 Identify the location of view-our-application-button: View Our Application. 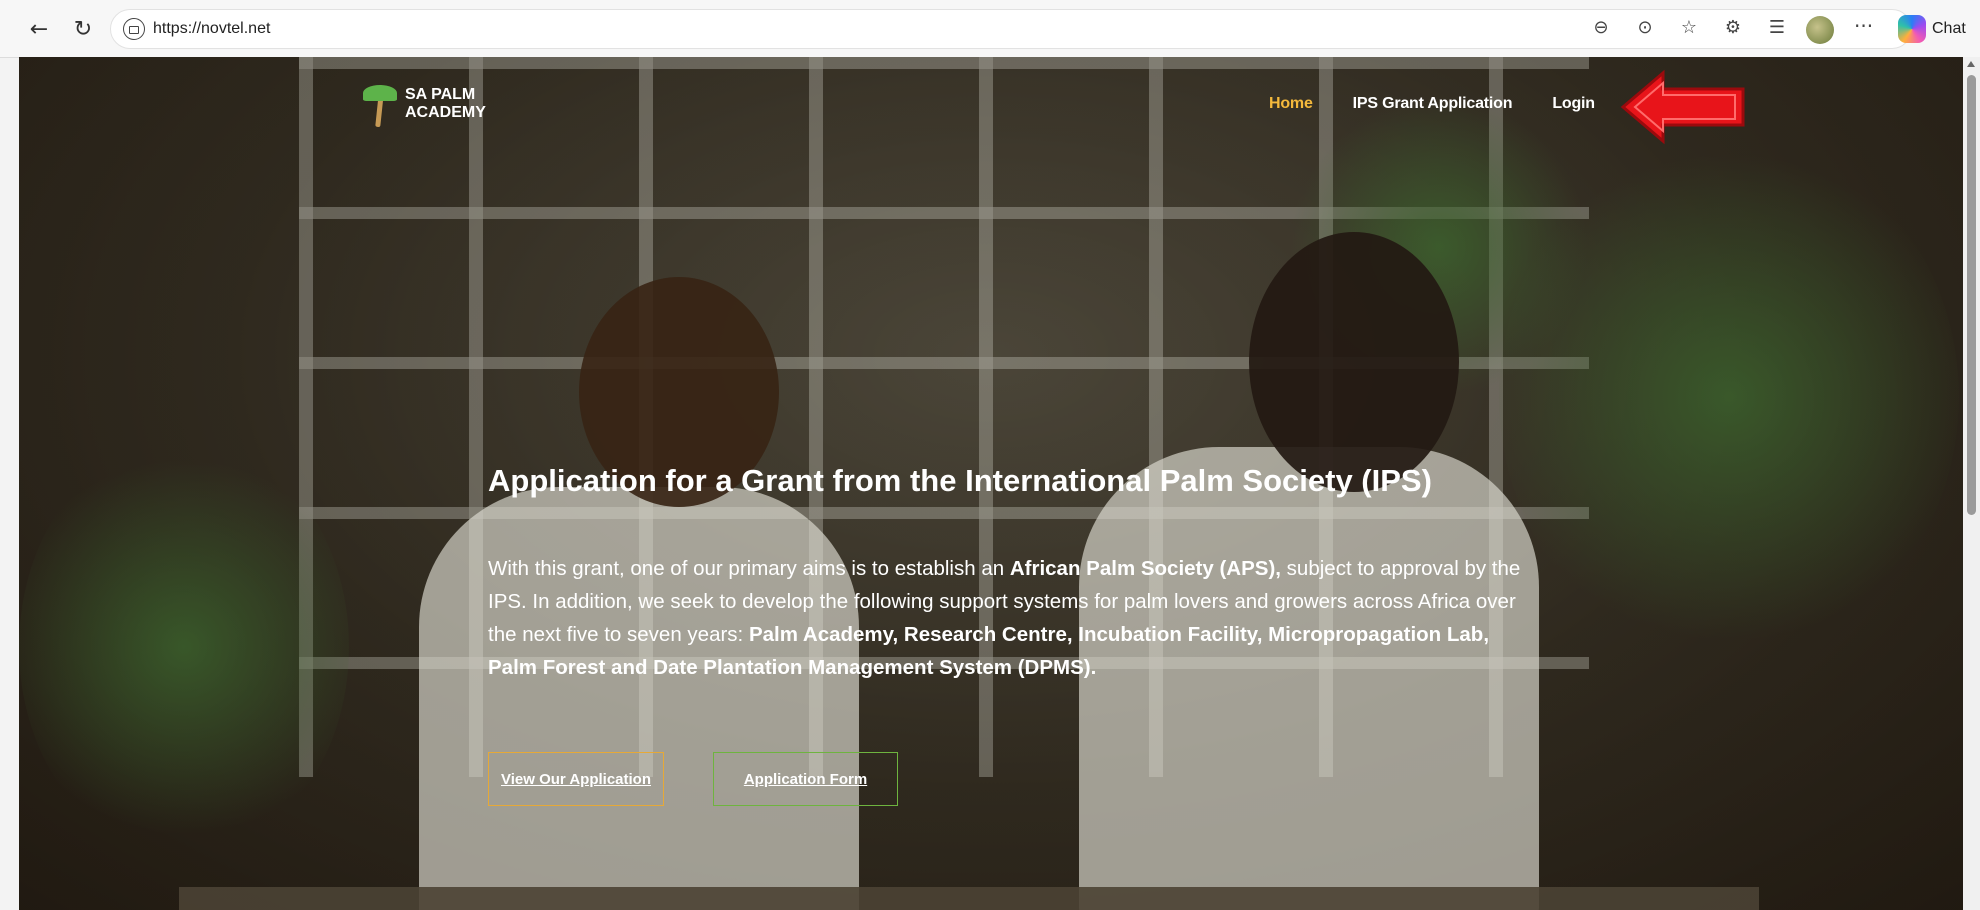
(576, 779).